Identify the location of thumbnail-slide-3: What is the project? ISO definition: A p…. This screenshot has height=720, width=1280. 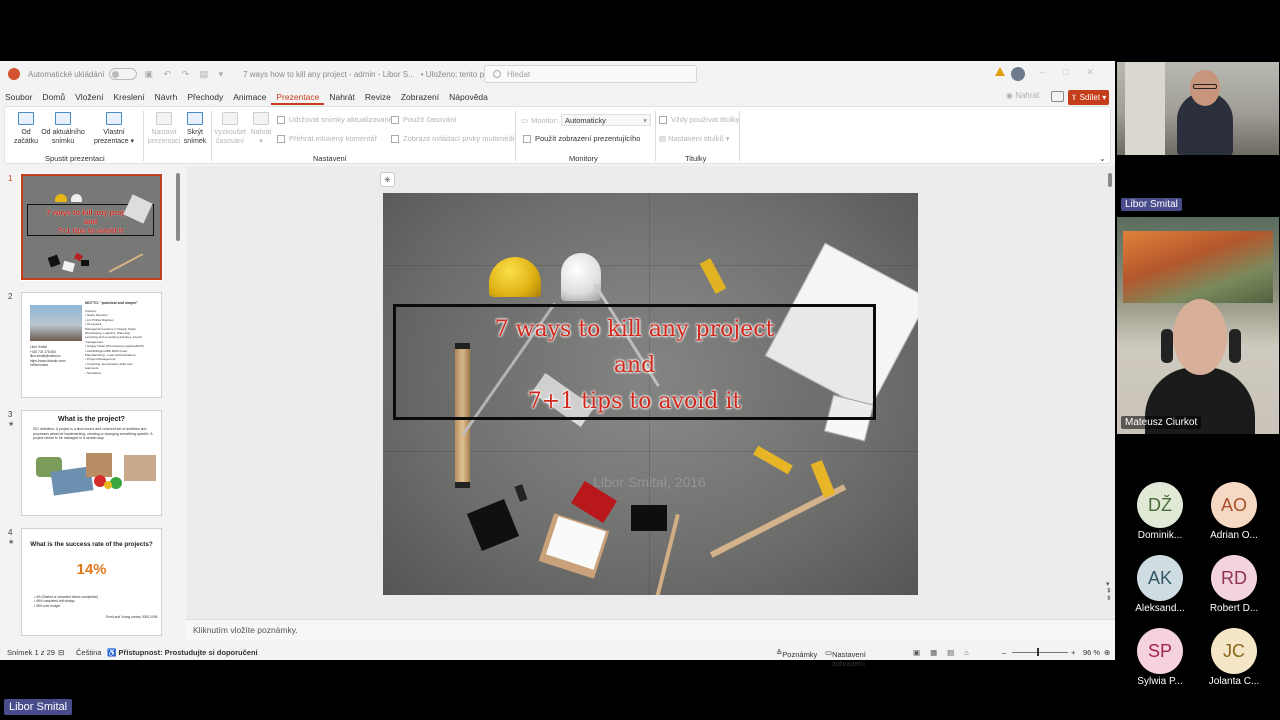
(91, 463).